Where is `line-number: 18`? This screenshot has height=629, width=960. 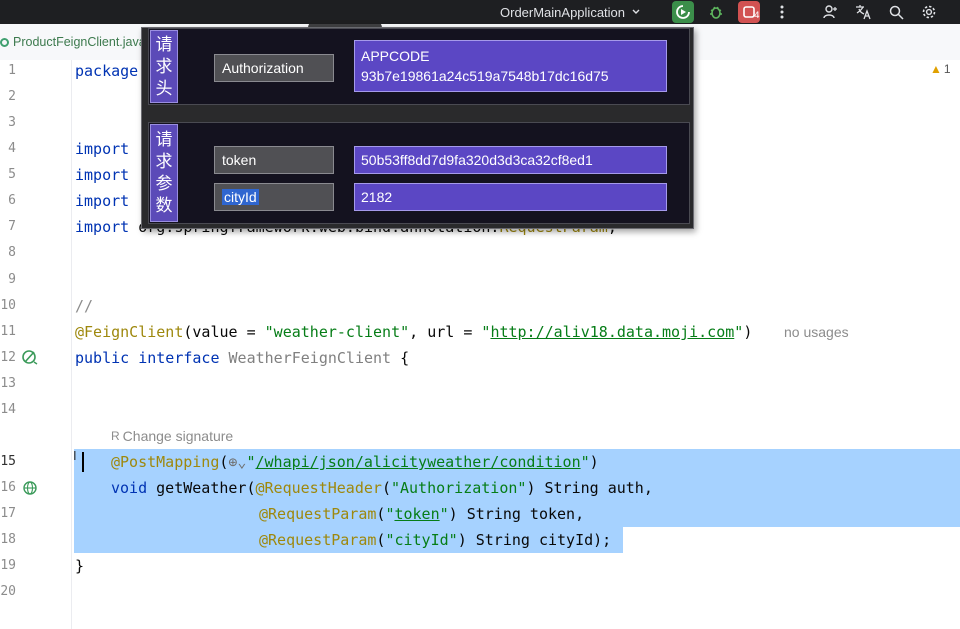 line-number: 18 is located at coordinates (8, 539).